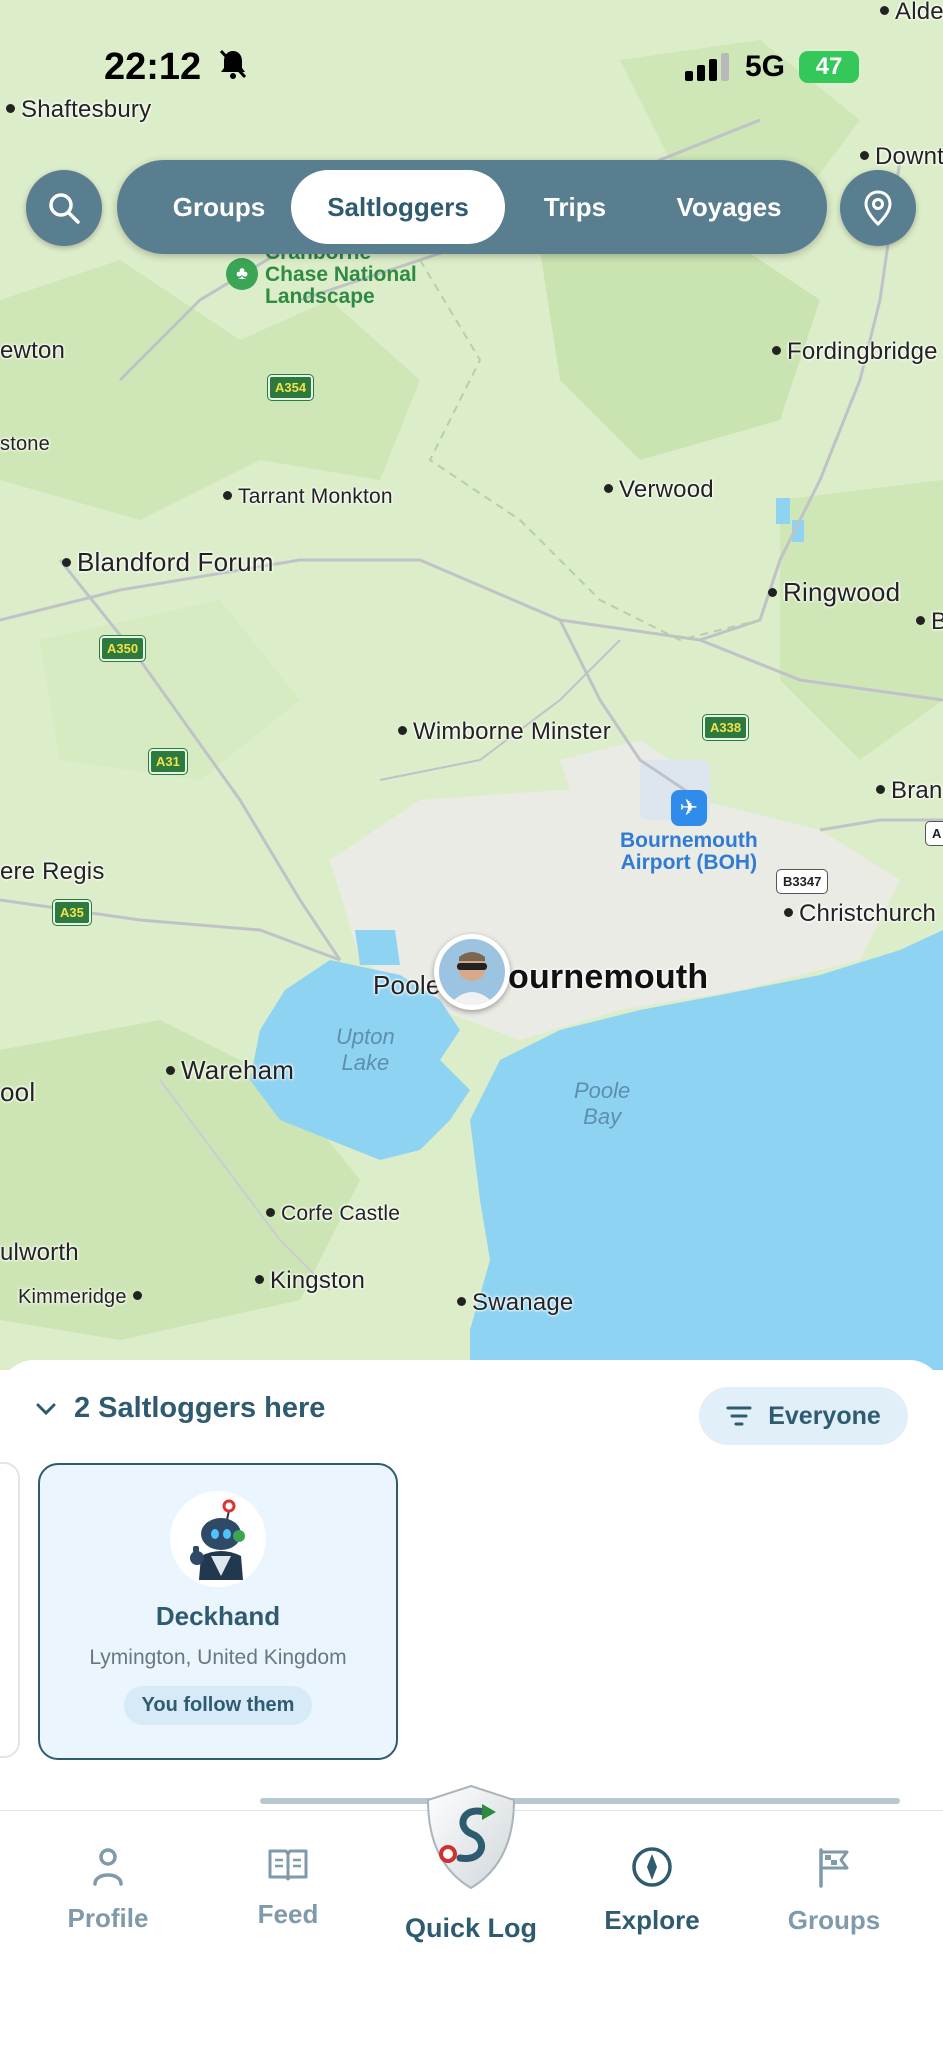 This screenshot has height=2048, width=943. Describe the element at coordinates (407, 985) in the screenshot. I see `place-label: Poole` at that location.